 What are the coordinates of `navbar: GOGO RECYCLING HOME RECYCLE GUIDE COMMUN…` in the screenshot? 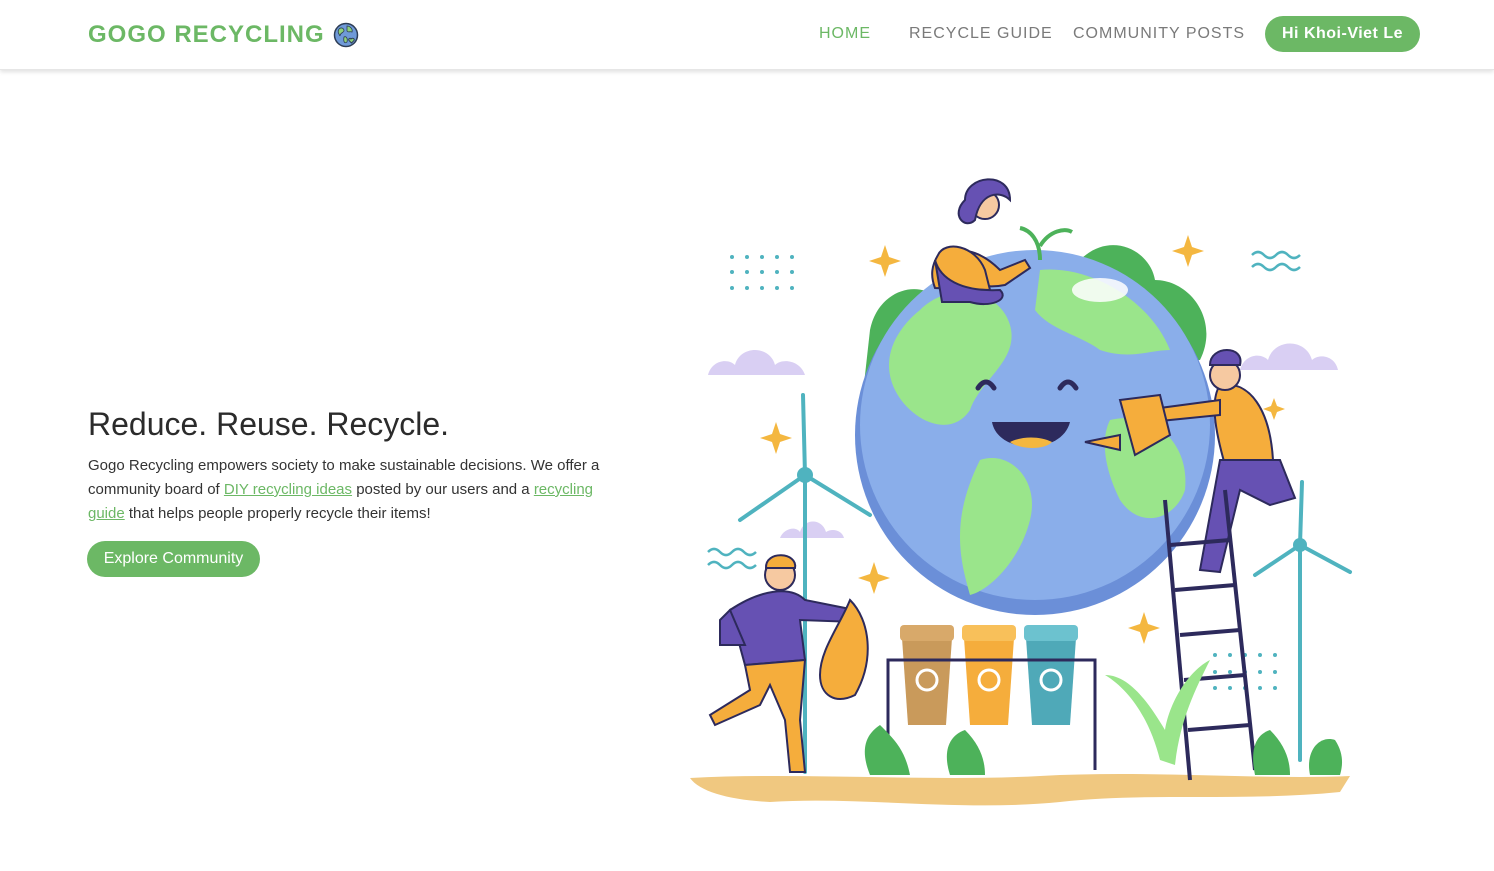 It's located at (747, 35).